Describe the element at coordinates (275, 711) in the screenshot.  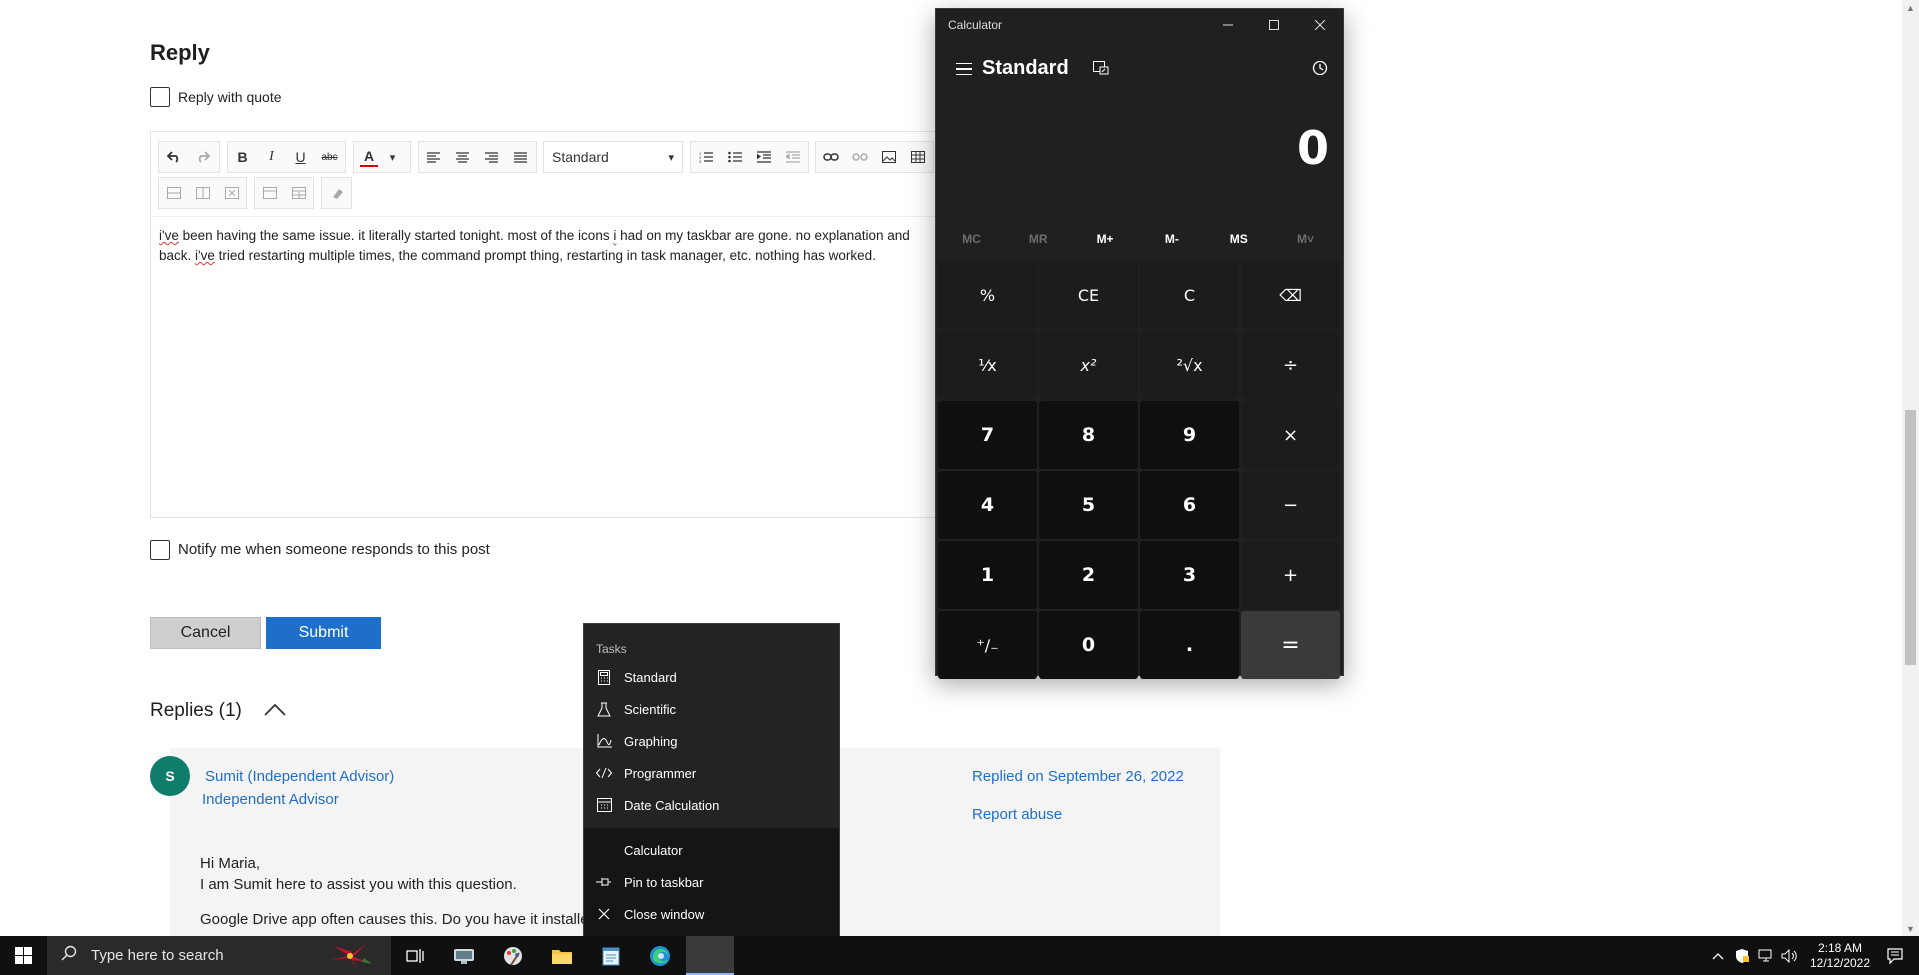
I see `chevron-up-icon` at that location.